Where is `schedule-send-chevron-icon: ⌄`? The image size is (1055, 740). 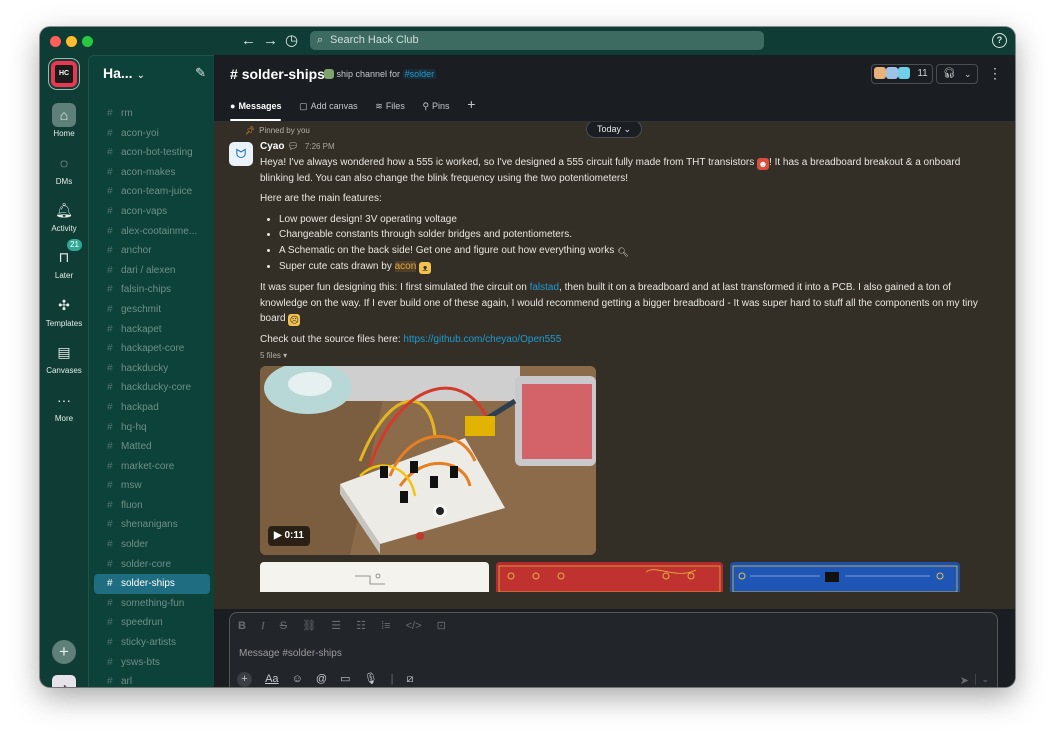
schedule-send-chevron-icon: ⌄ is located at coordinates (982, 679).